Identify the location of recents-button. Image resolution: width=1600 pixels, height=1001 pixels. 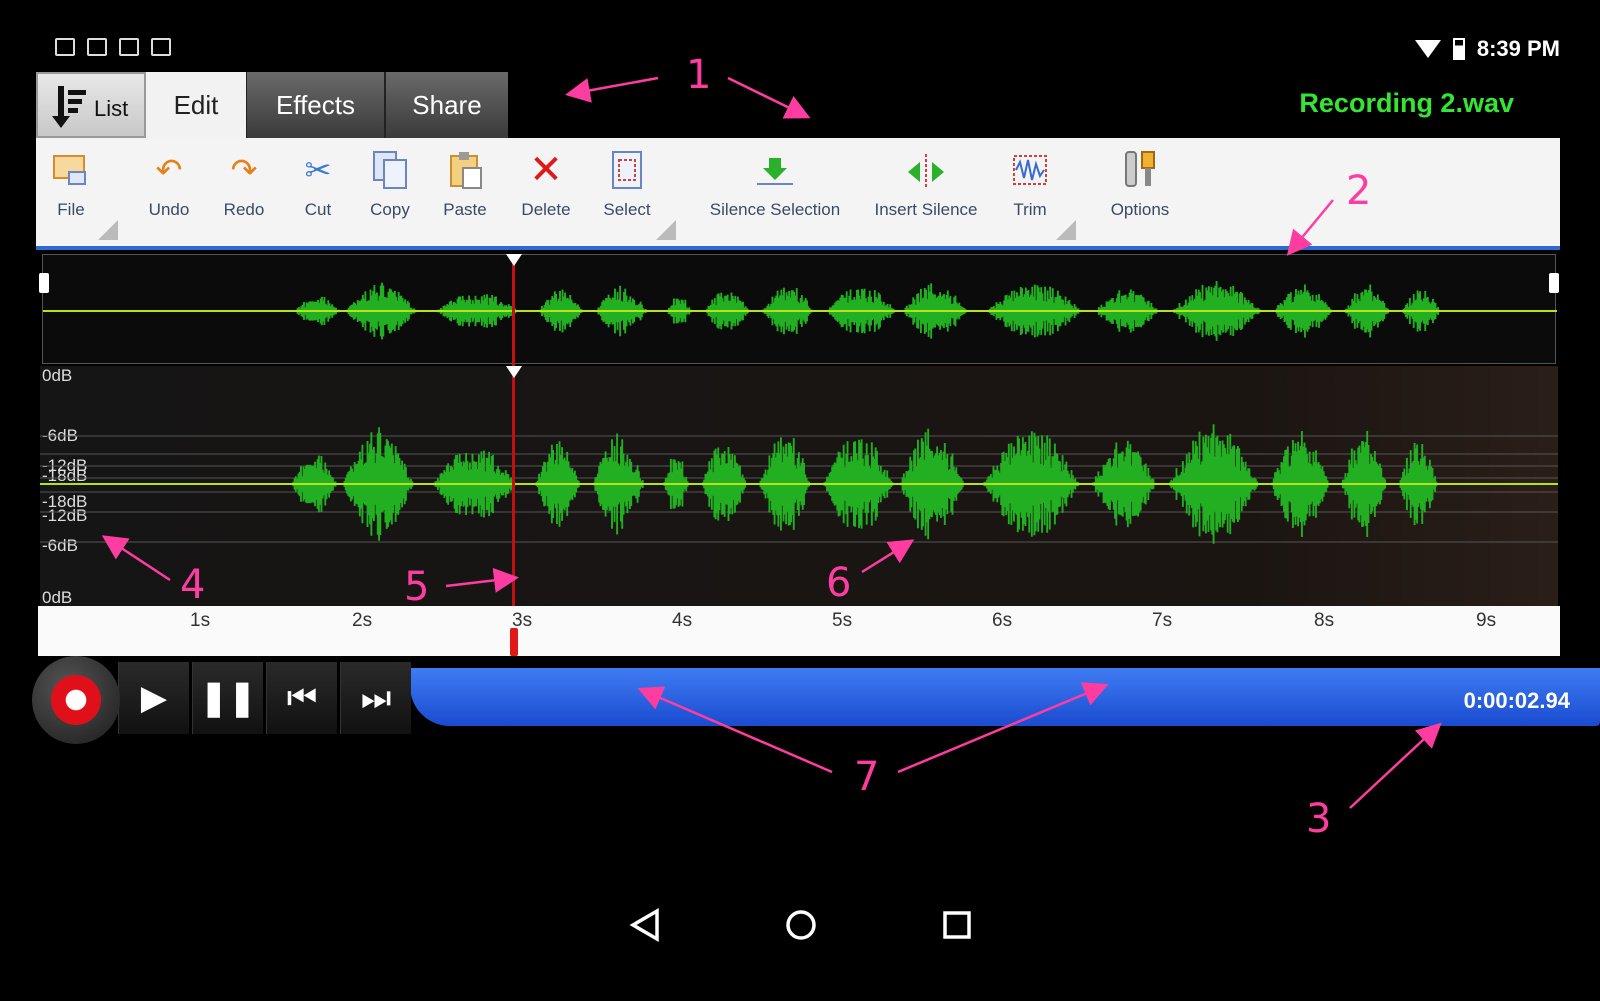
(957, 925).